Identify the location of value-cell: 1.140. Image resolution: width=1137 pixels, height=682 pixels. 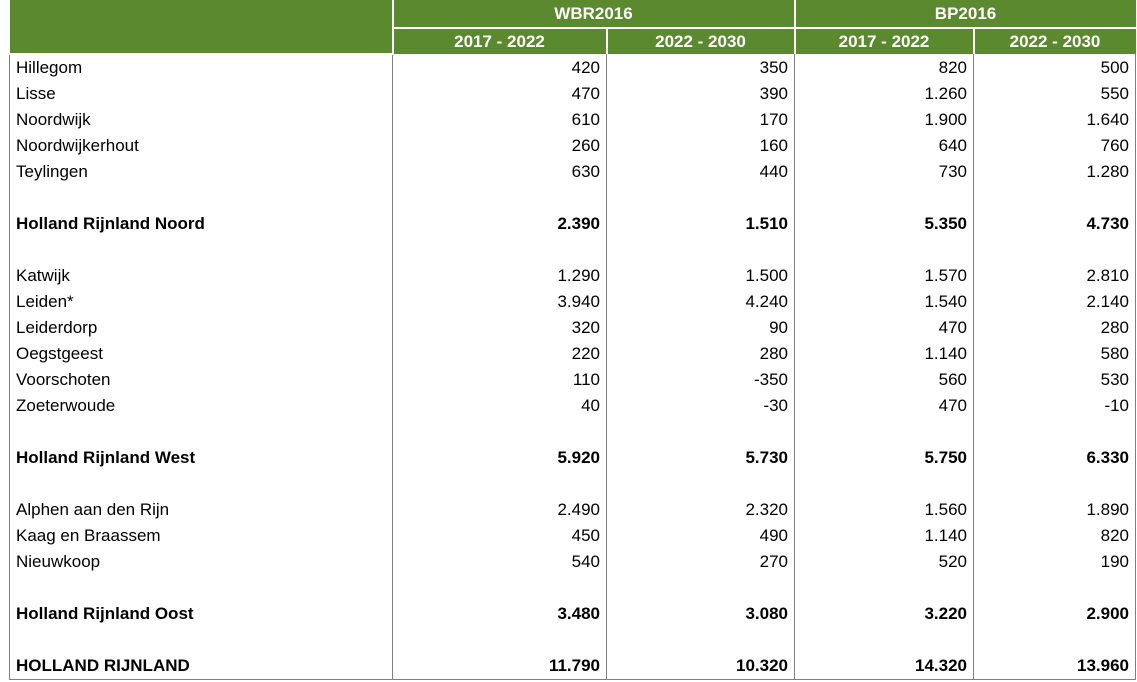
(884, 536).